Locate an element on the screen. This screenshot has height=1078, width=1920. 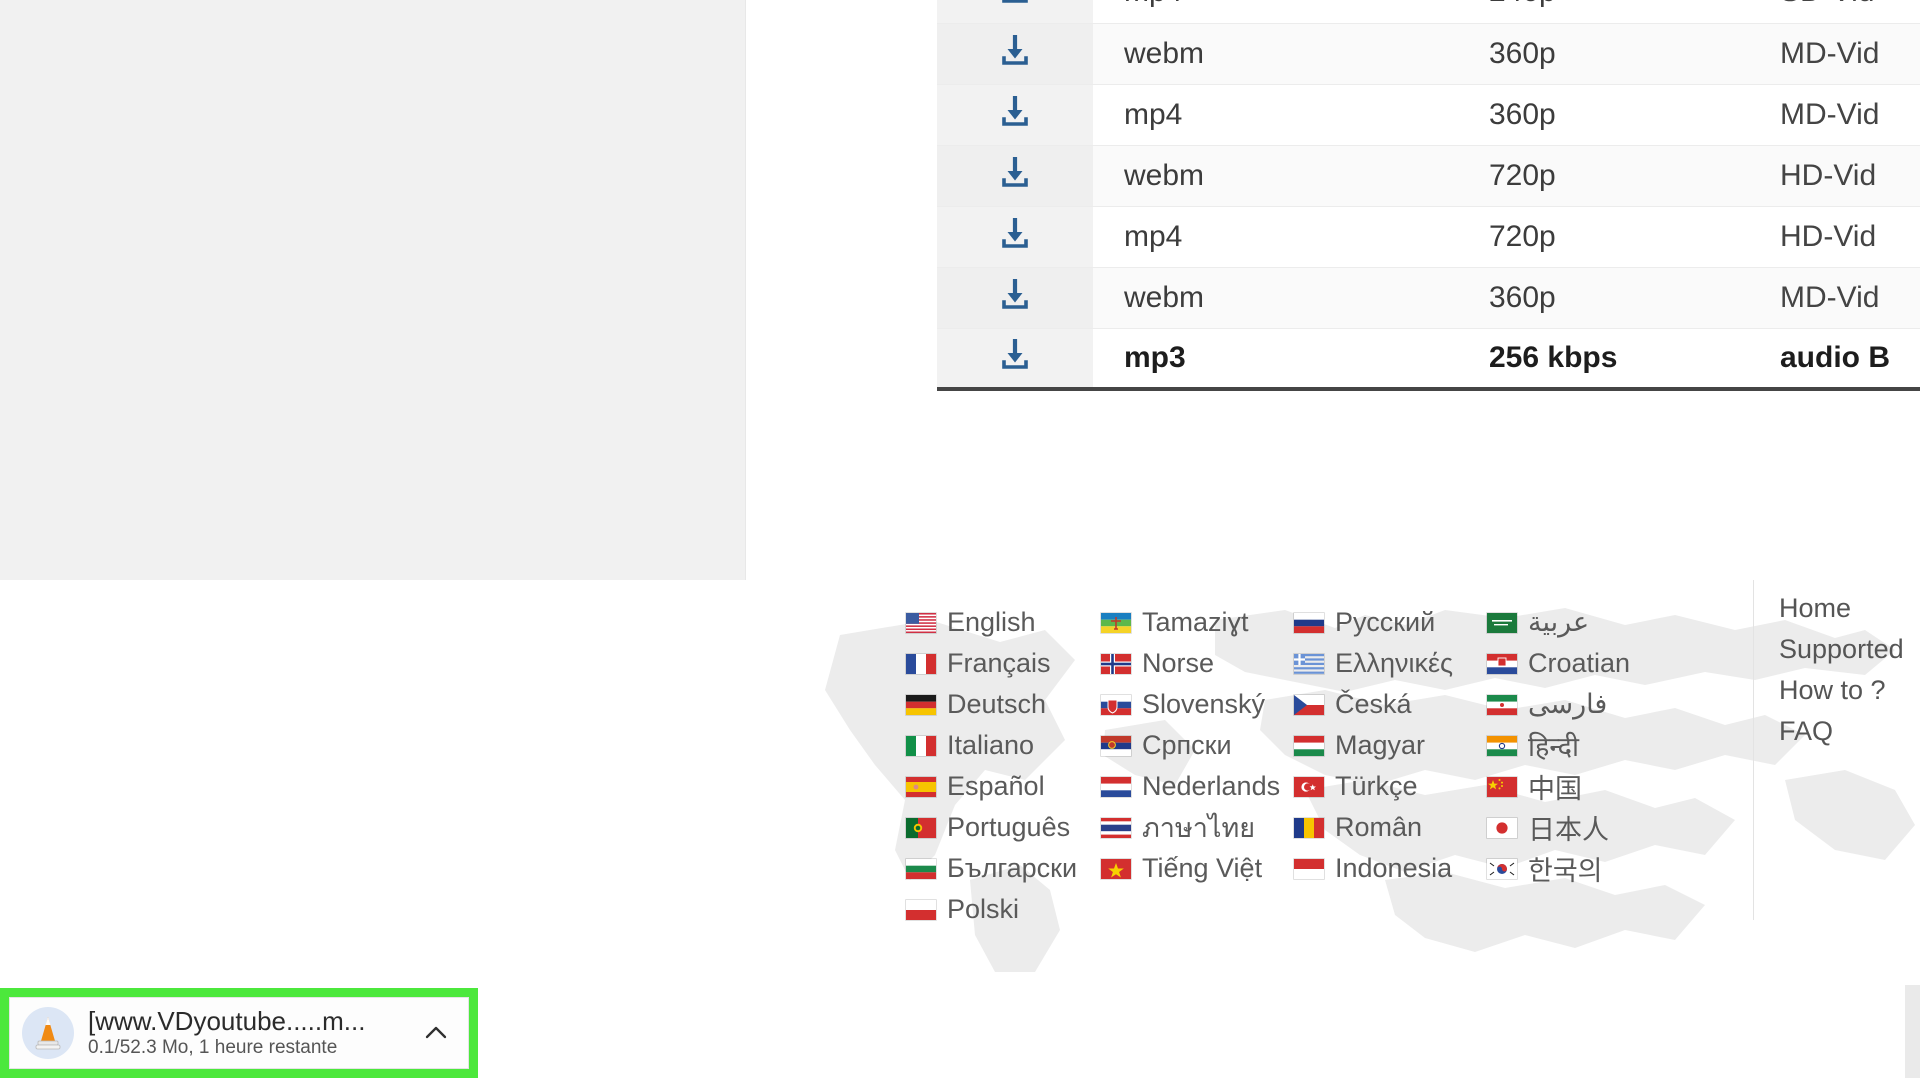
language-option-Česká: Česká is located at coordinates (1389, 704).